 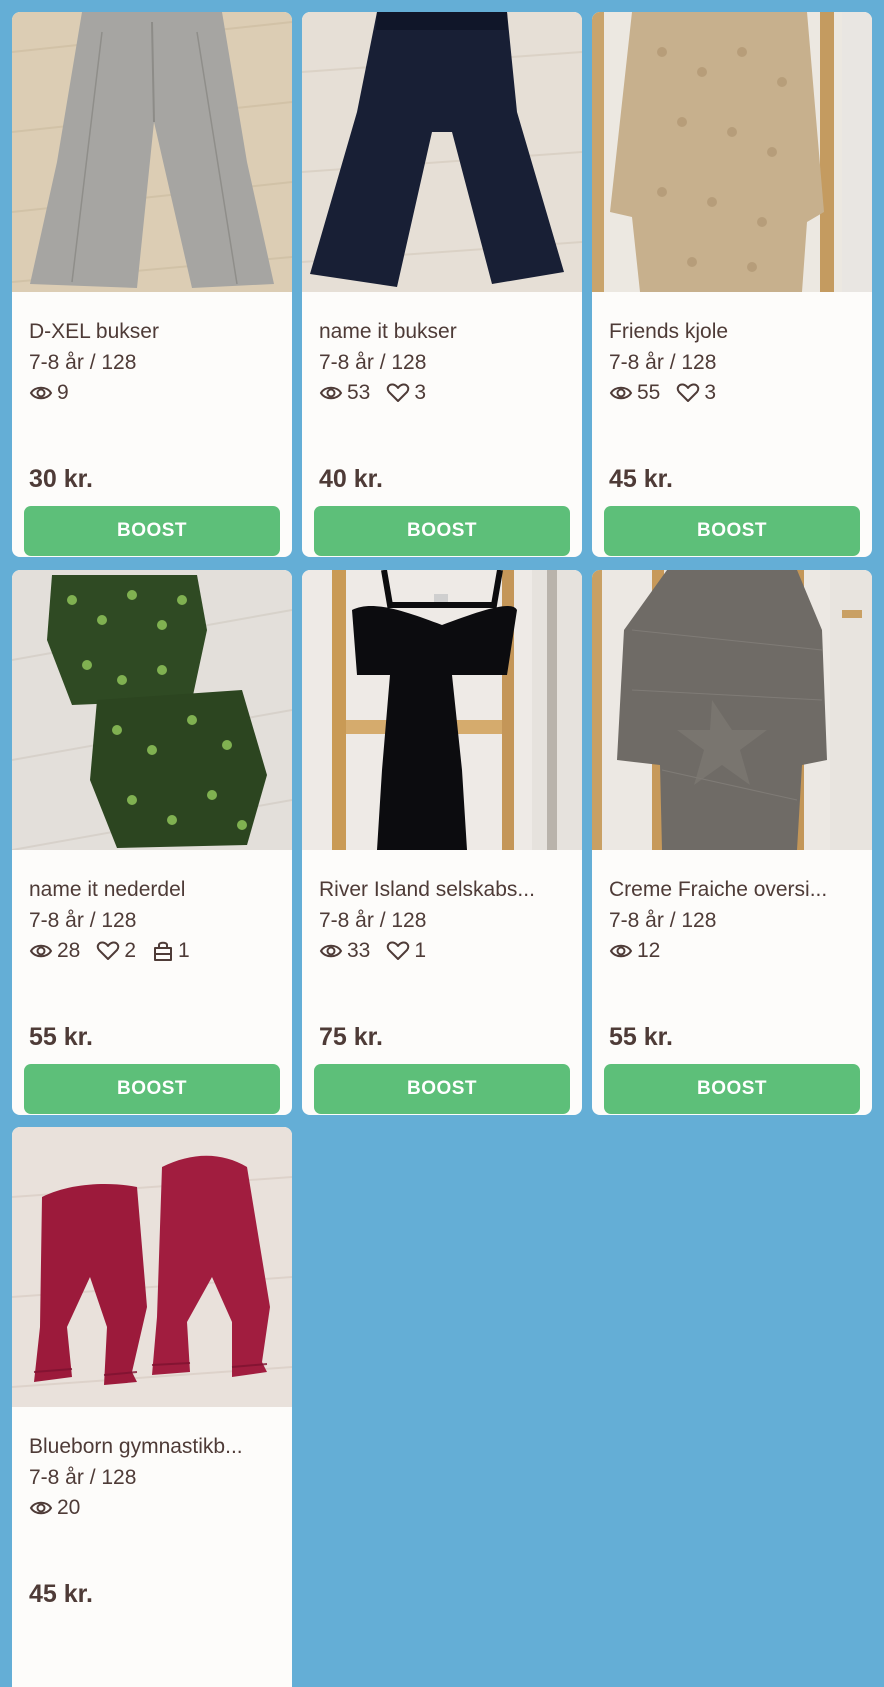 What do you see at coordinates (444, 393) in the screenshot?
I see `listing-stats: 53 3` at bounding box center [444, 393].